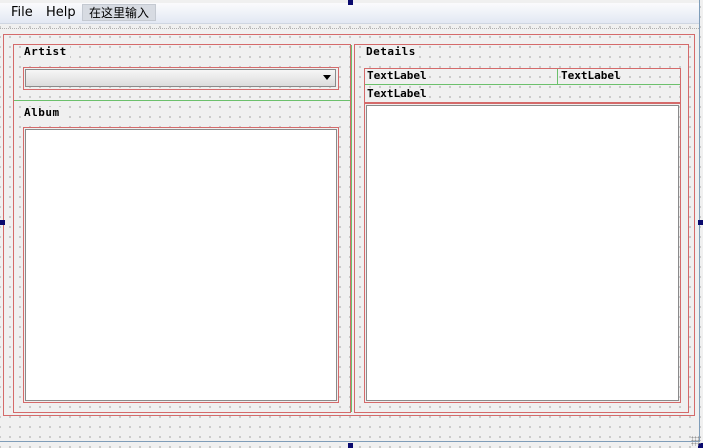 The image size is (703, 448). Describe the element at coordinates (43, 113) in the screenshot. I see `album-group-title: Album` at that location.